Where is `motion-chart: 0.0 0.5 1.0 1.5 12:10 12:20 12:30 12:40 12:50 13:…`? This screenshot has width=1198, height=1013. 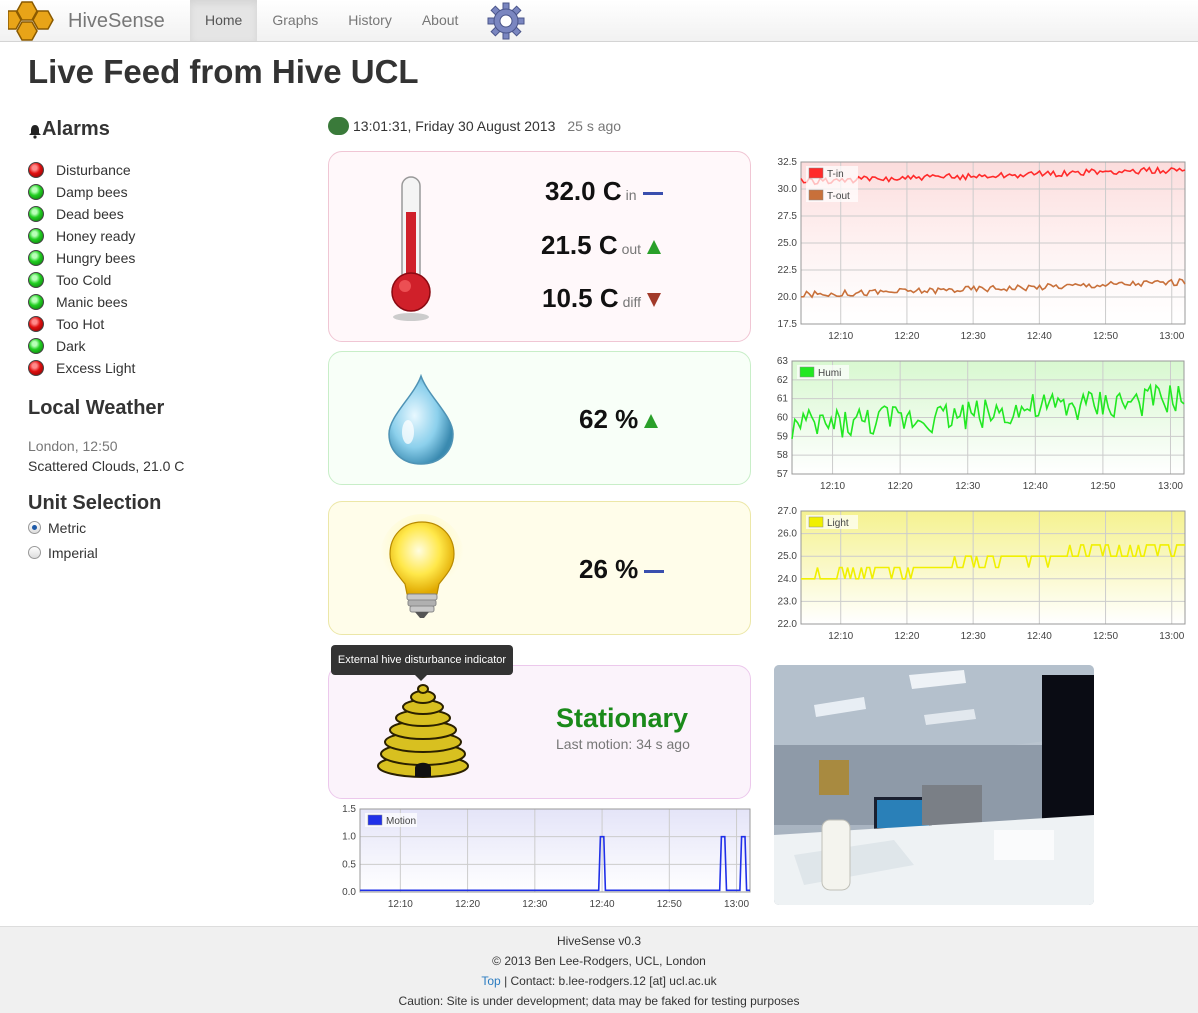
motion-chart: 0.0 0.5 1.0 1.5 12:10 12:20 12:30 12:40 12:50 13:… is located at coordinates (543, 860).